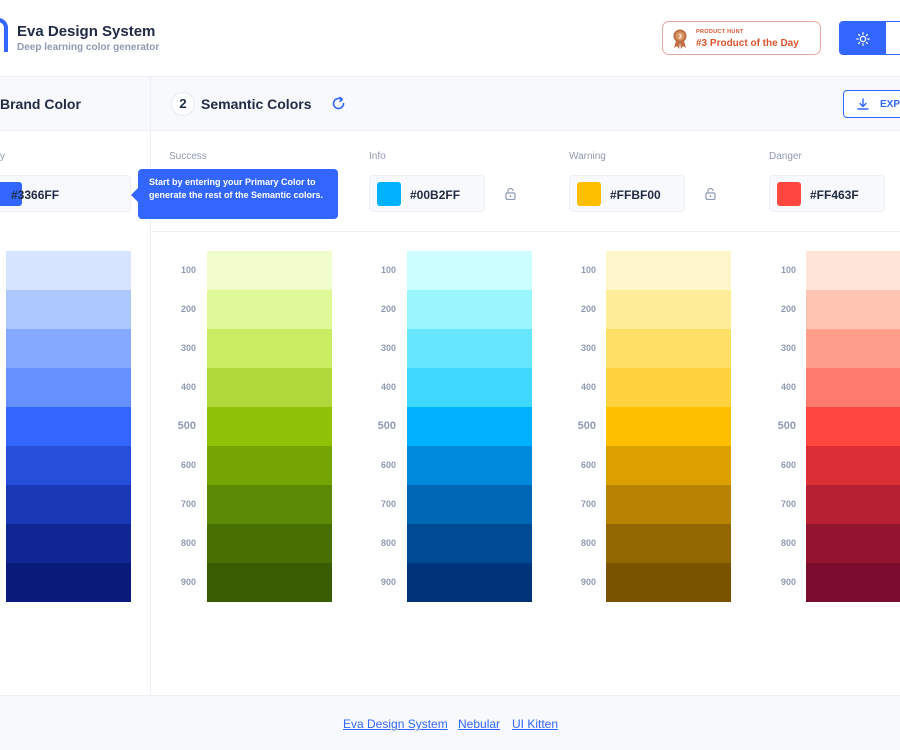 This screenshot has width=900, height=750. I want to click on shade-label: 600, so click(588, 465).